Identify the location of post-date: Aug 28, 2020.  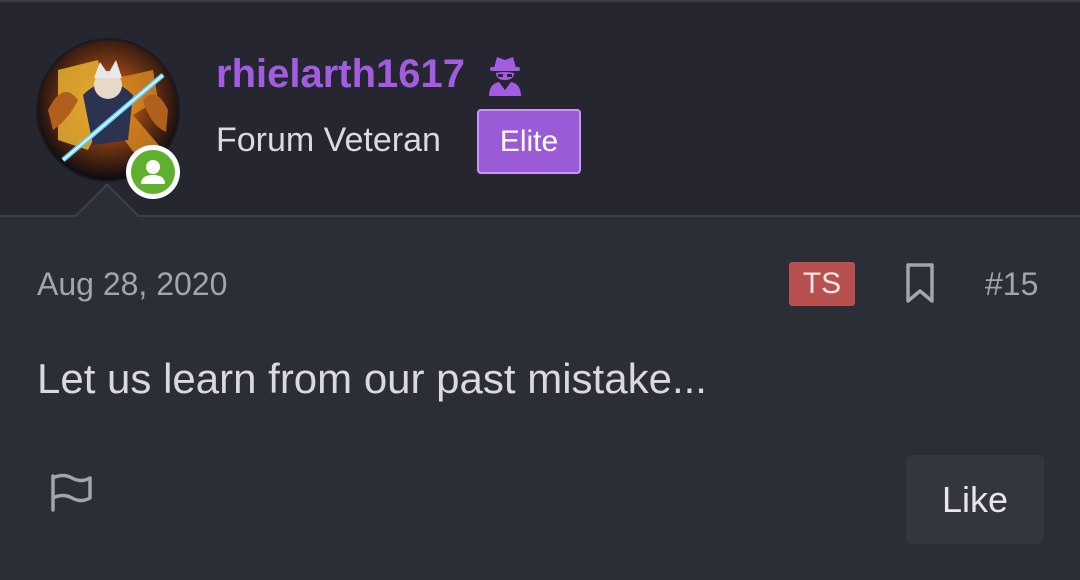
(132, 284).